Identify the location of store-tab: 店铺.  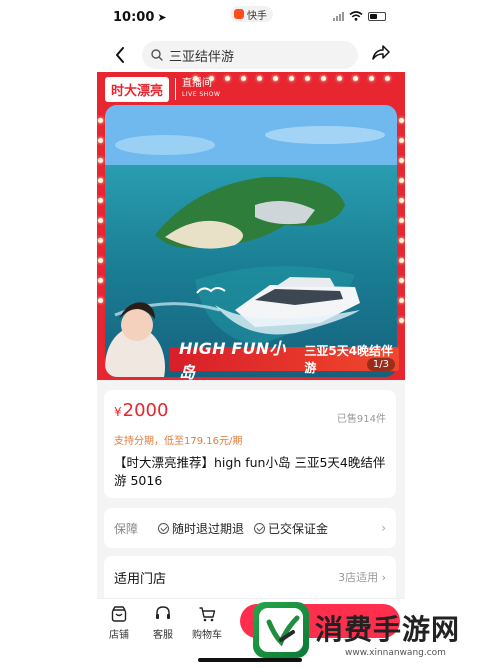
(119, 623).